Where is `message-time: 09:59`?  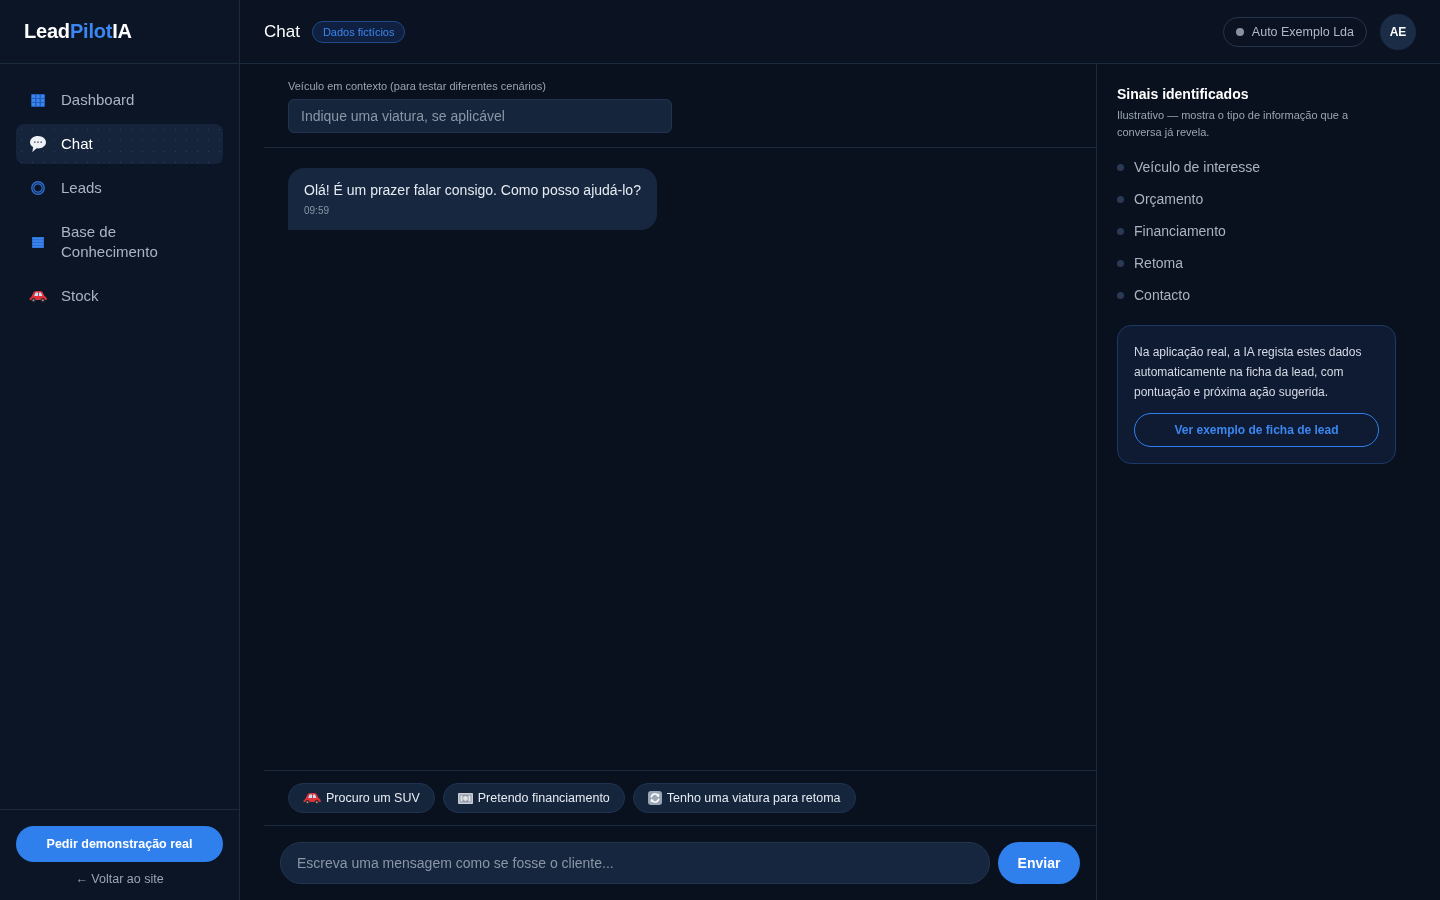 message-time: 09:59 is located at coordinates (317, 210).